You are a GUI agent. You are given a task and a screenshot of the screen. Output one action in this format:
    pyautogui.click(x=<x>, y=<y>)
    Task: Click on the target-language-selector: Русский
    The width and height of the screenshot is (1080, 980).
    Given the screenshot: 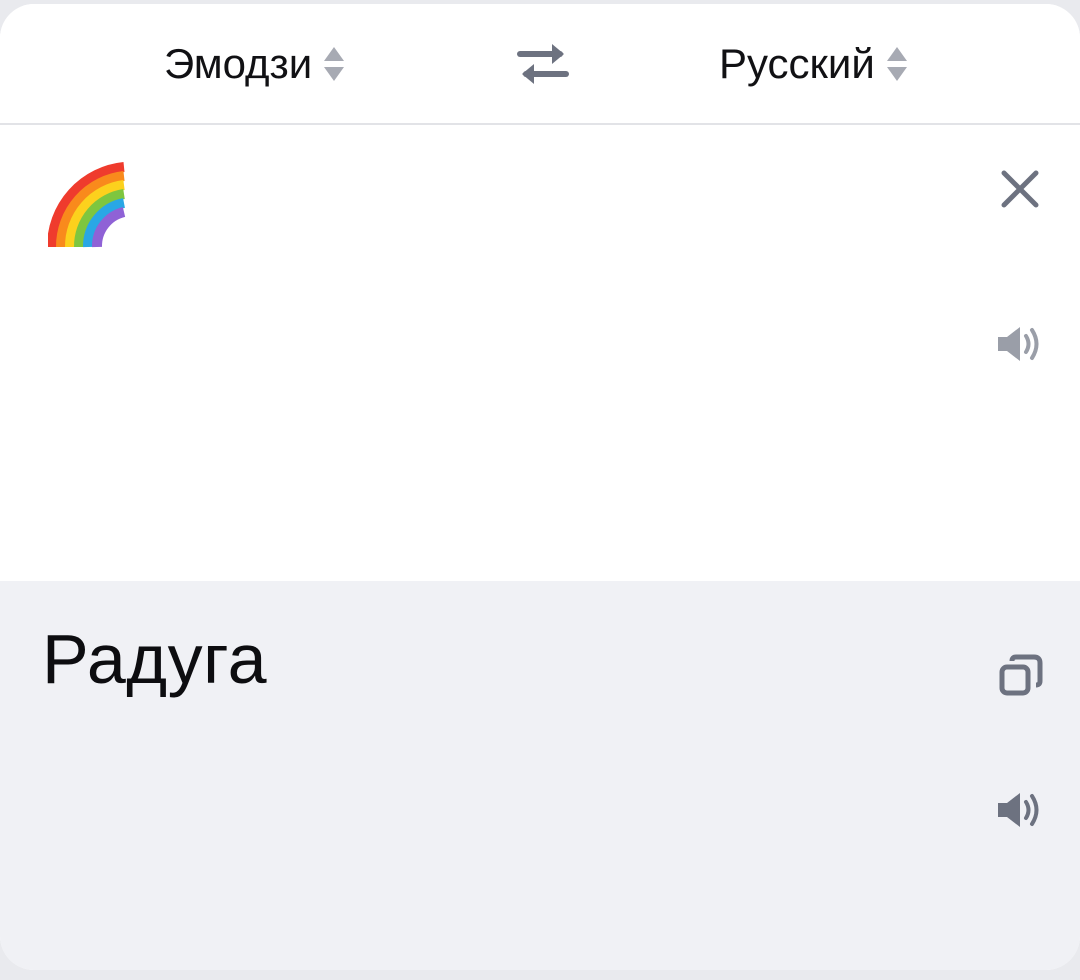 What is the action you would take?
    pyautogui.click(x=814, y=63)
    